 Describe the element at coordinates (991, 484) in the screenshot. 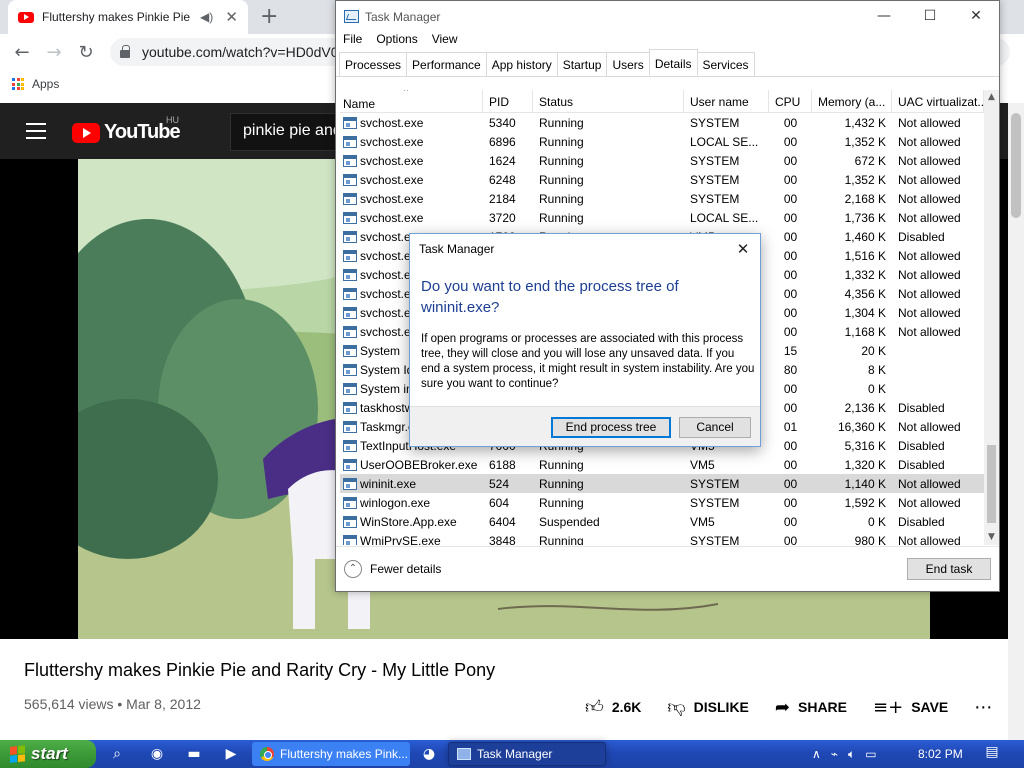

I see `table-scrollbar-thumb` at that location.